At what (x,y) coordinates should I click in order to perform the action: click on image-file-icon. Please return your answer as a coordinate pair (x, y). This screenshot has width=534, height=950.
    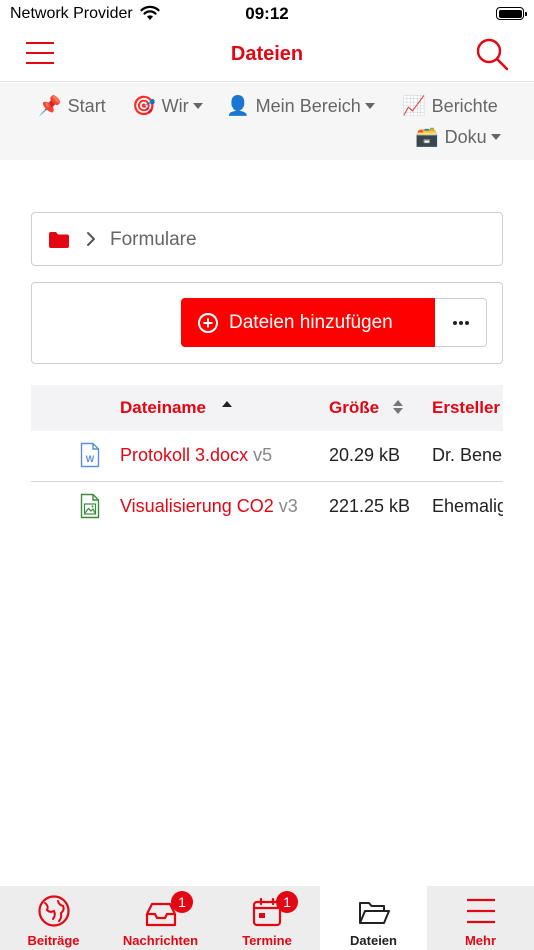
    Looking at the image, I should click on (90, 506).